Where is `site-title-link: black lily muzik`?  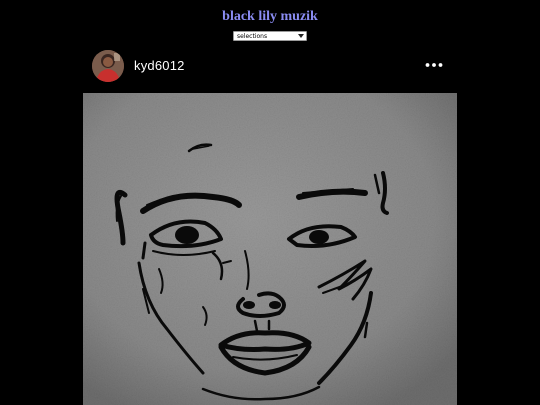
site-title-link: black lily muzik is located at coordinates (270, 17).